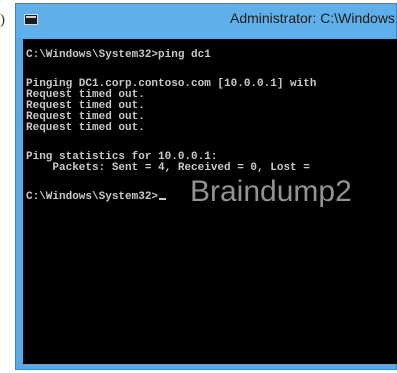 This screenshot has width=397, height=373. I want to click on cmd-icon, so click(31, 19).